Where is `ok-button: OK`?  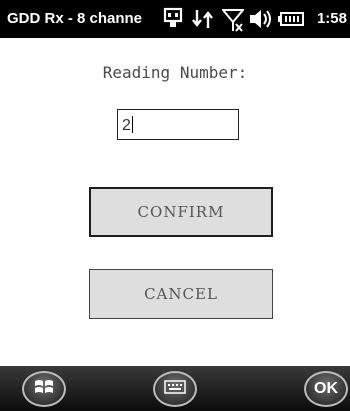
ok-button: OK is located at coordinates (326, 389).